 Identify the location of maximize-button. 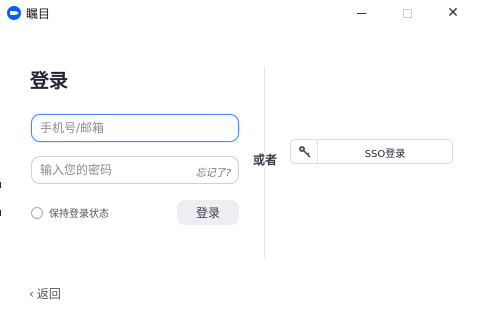
(407, 13).